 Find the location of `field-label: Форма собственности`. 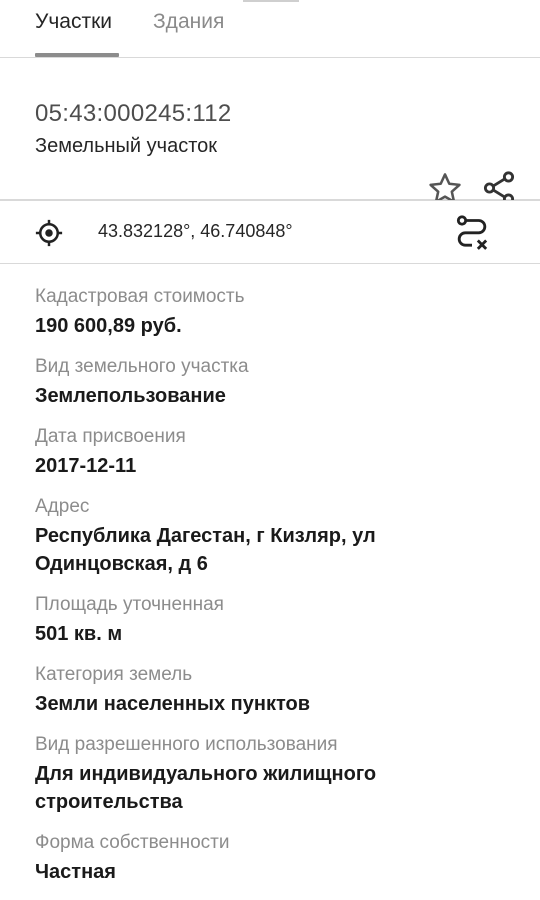

field-label: Форма собственности is located at coordinates (132, 842).